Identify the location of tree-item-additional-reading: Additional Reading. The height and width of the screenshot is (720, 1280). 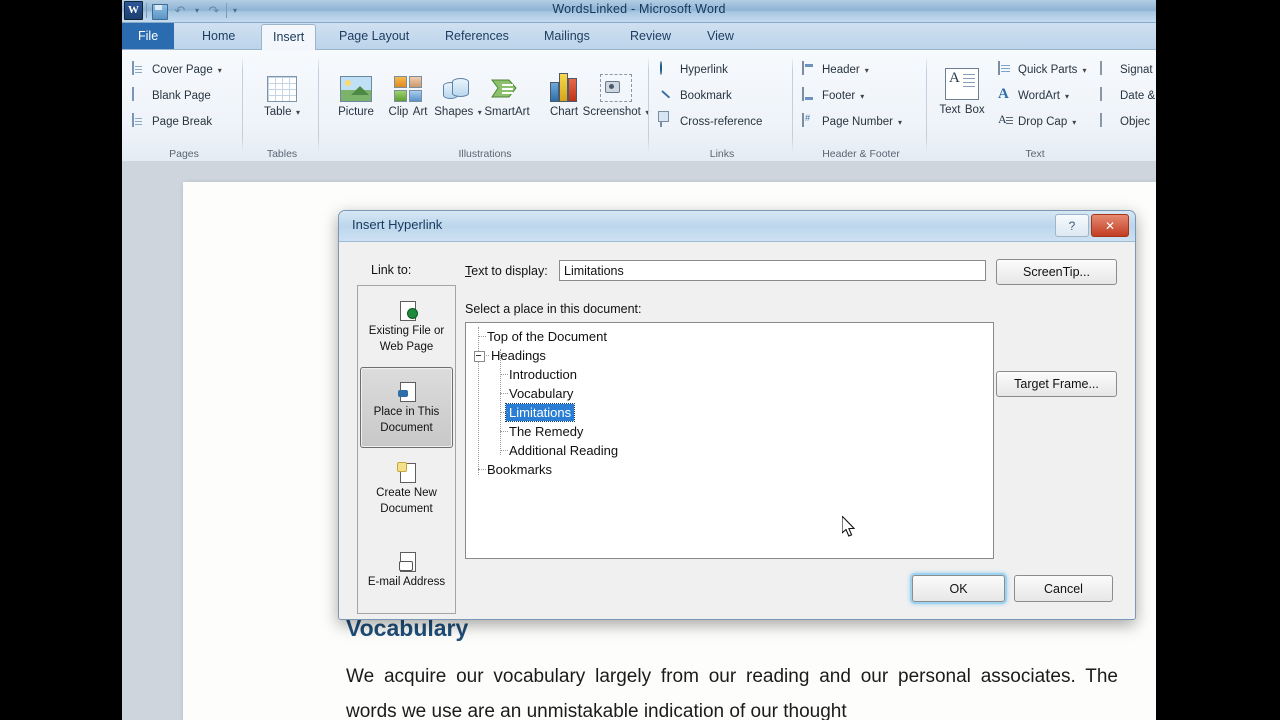
(729, 450).